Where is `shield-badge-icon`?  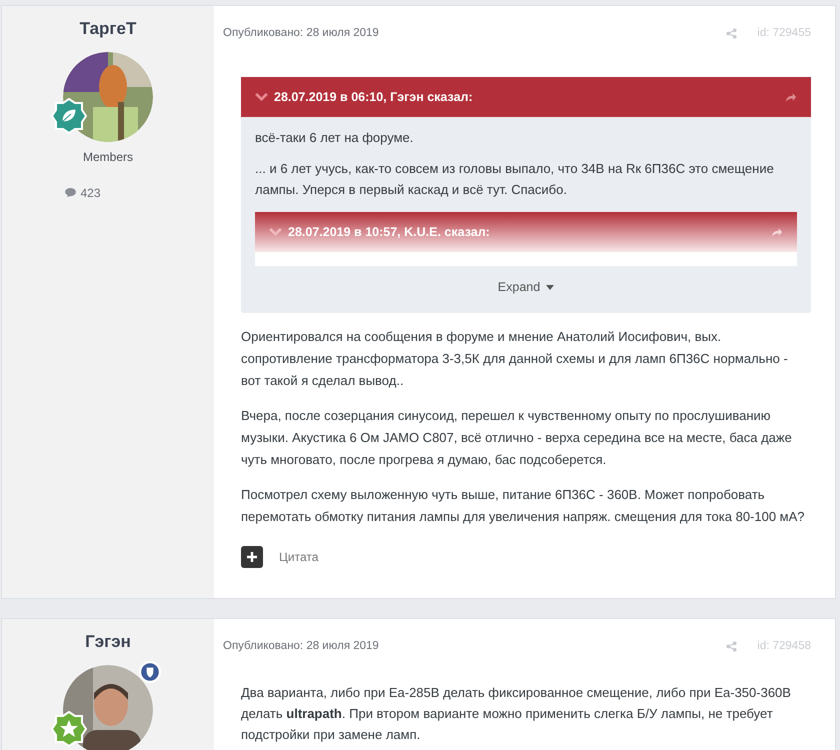 shield-badge-icon is located at coordinates (150, 671).